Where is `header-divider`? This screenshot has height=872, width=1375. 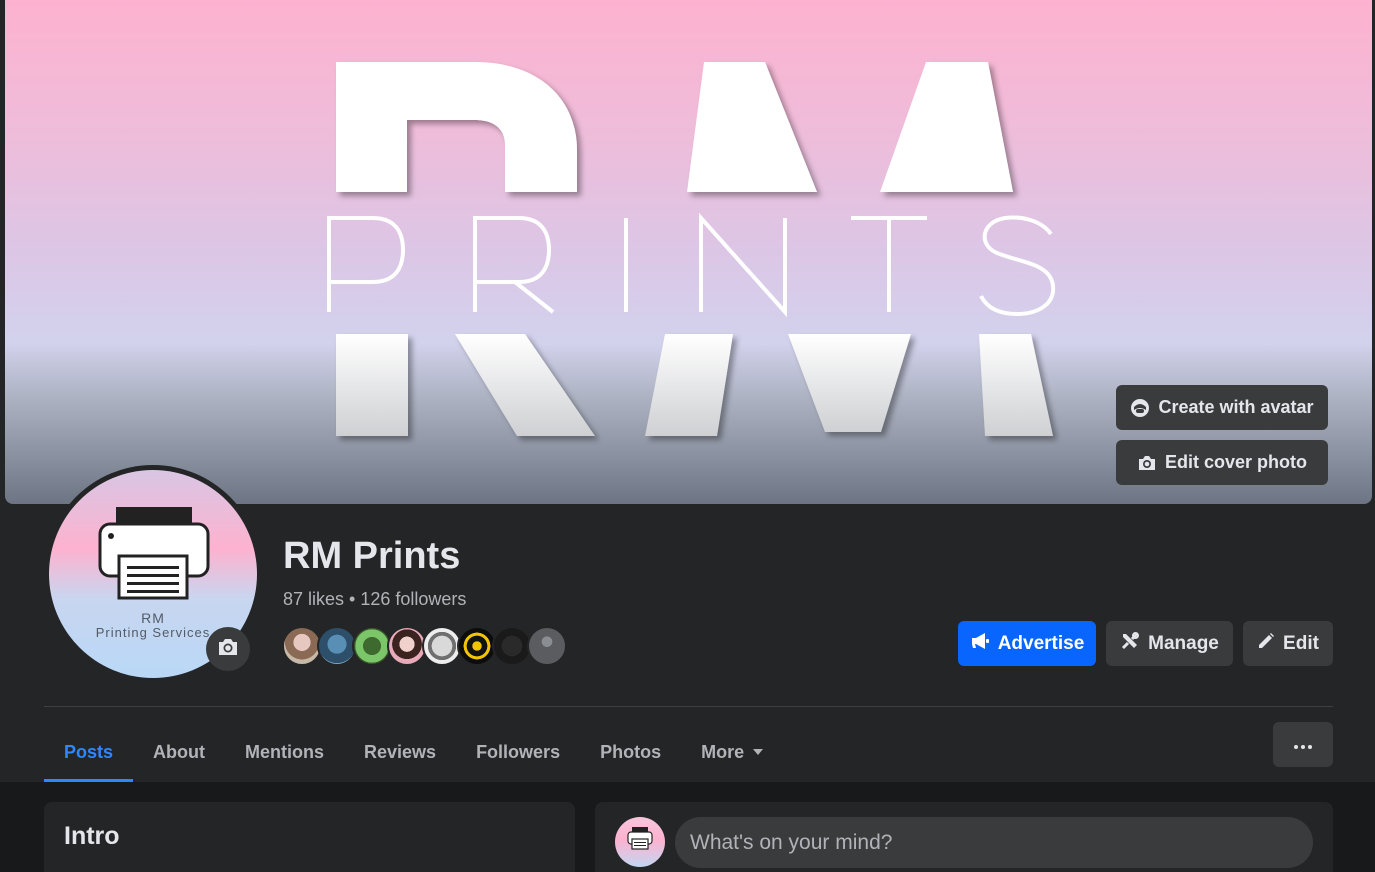 header-divider is located at coordinates (688, 706).